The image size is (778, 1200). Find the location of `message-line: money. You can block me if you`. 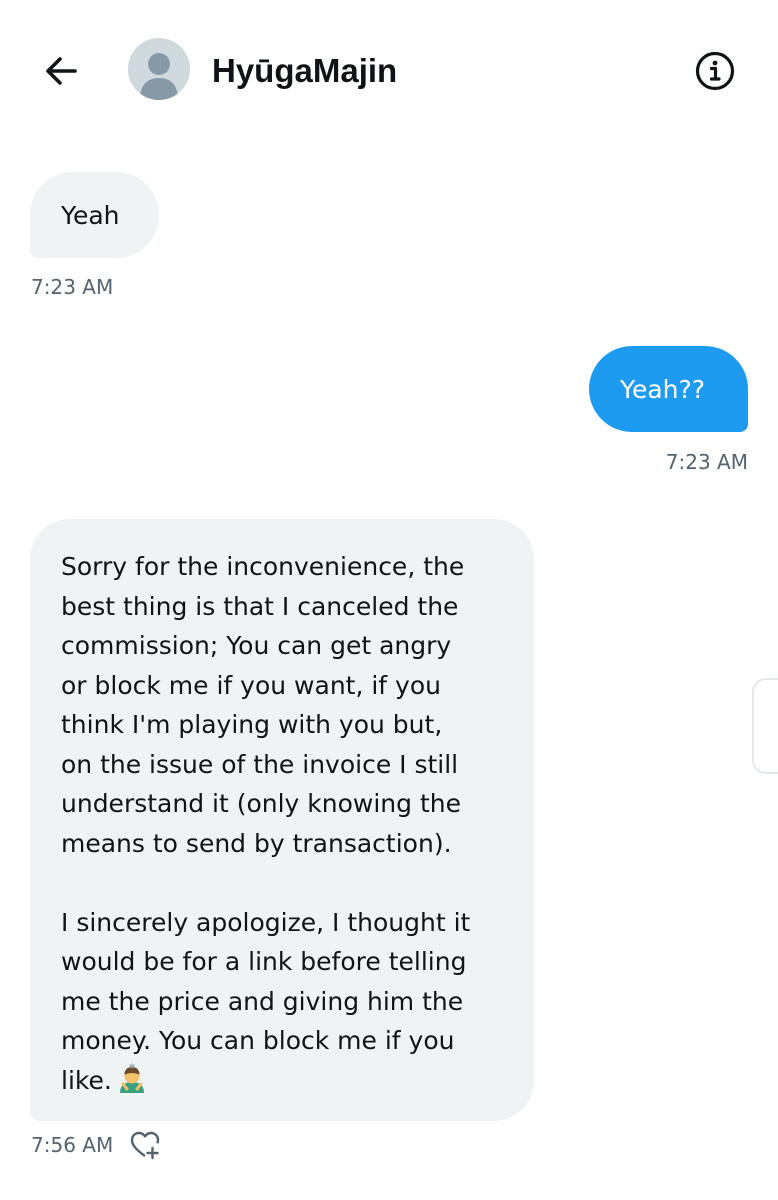

message-line: money. You can block me if you is located at coordinates (258, 1040).